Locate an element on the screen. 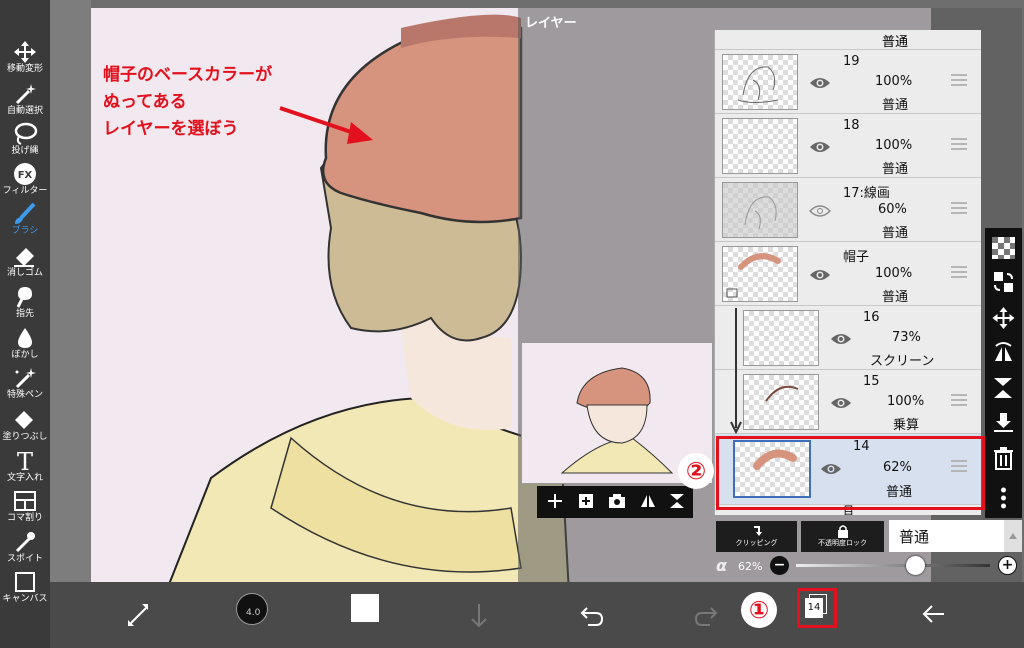  opacity-increase-button: + is located at coordinates (1007, 565).